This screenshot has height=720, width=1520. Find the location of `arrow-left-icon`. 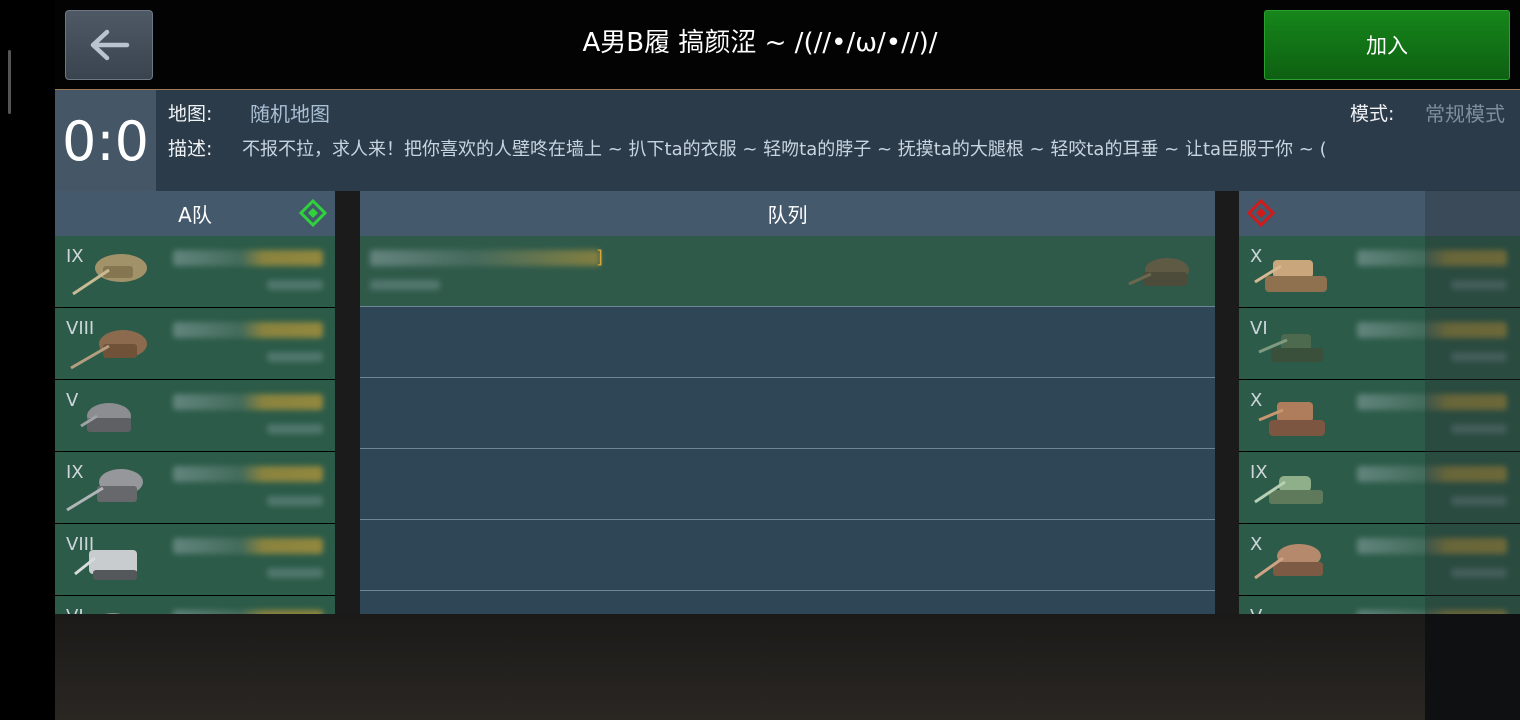

arrow-left-icon is located at coordinates (110, 45).